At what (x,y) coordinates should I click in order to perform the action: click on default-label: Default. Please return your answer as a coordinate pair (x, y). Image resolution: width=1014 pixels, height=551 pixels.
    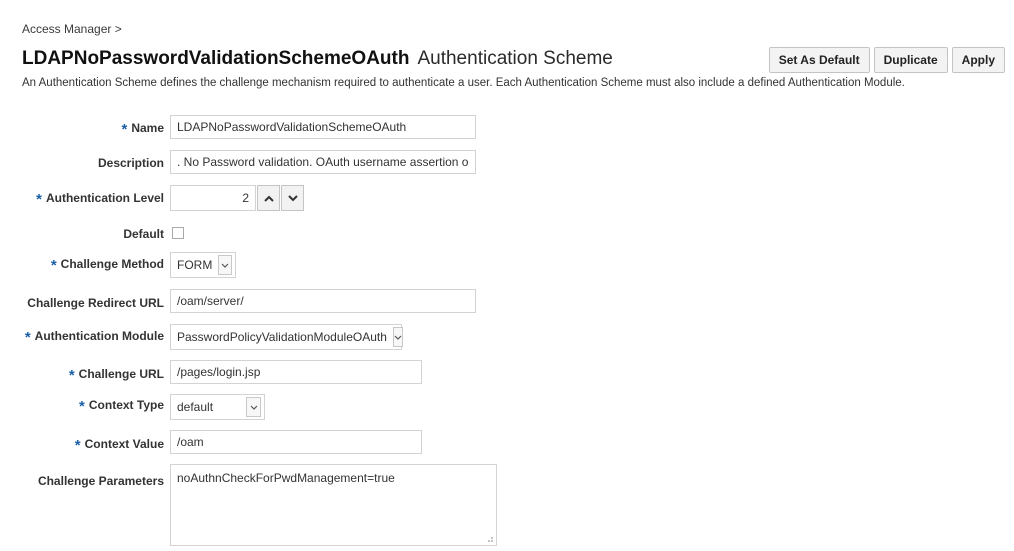
    Looking at the image, I should click on (143, 234).